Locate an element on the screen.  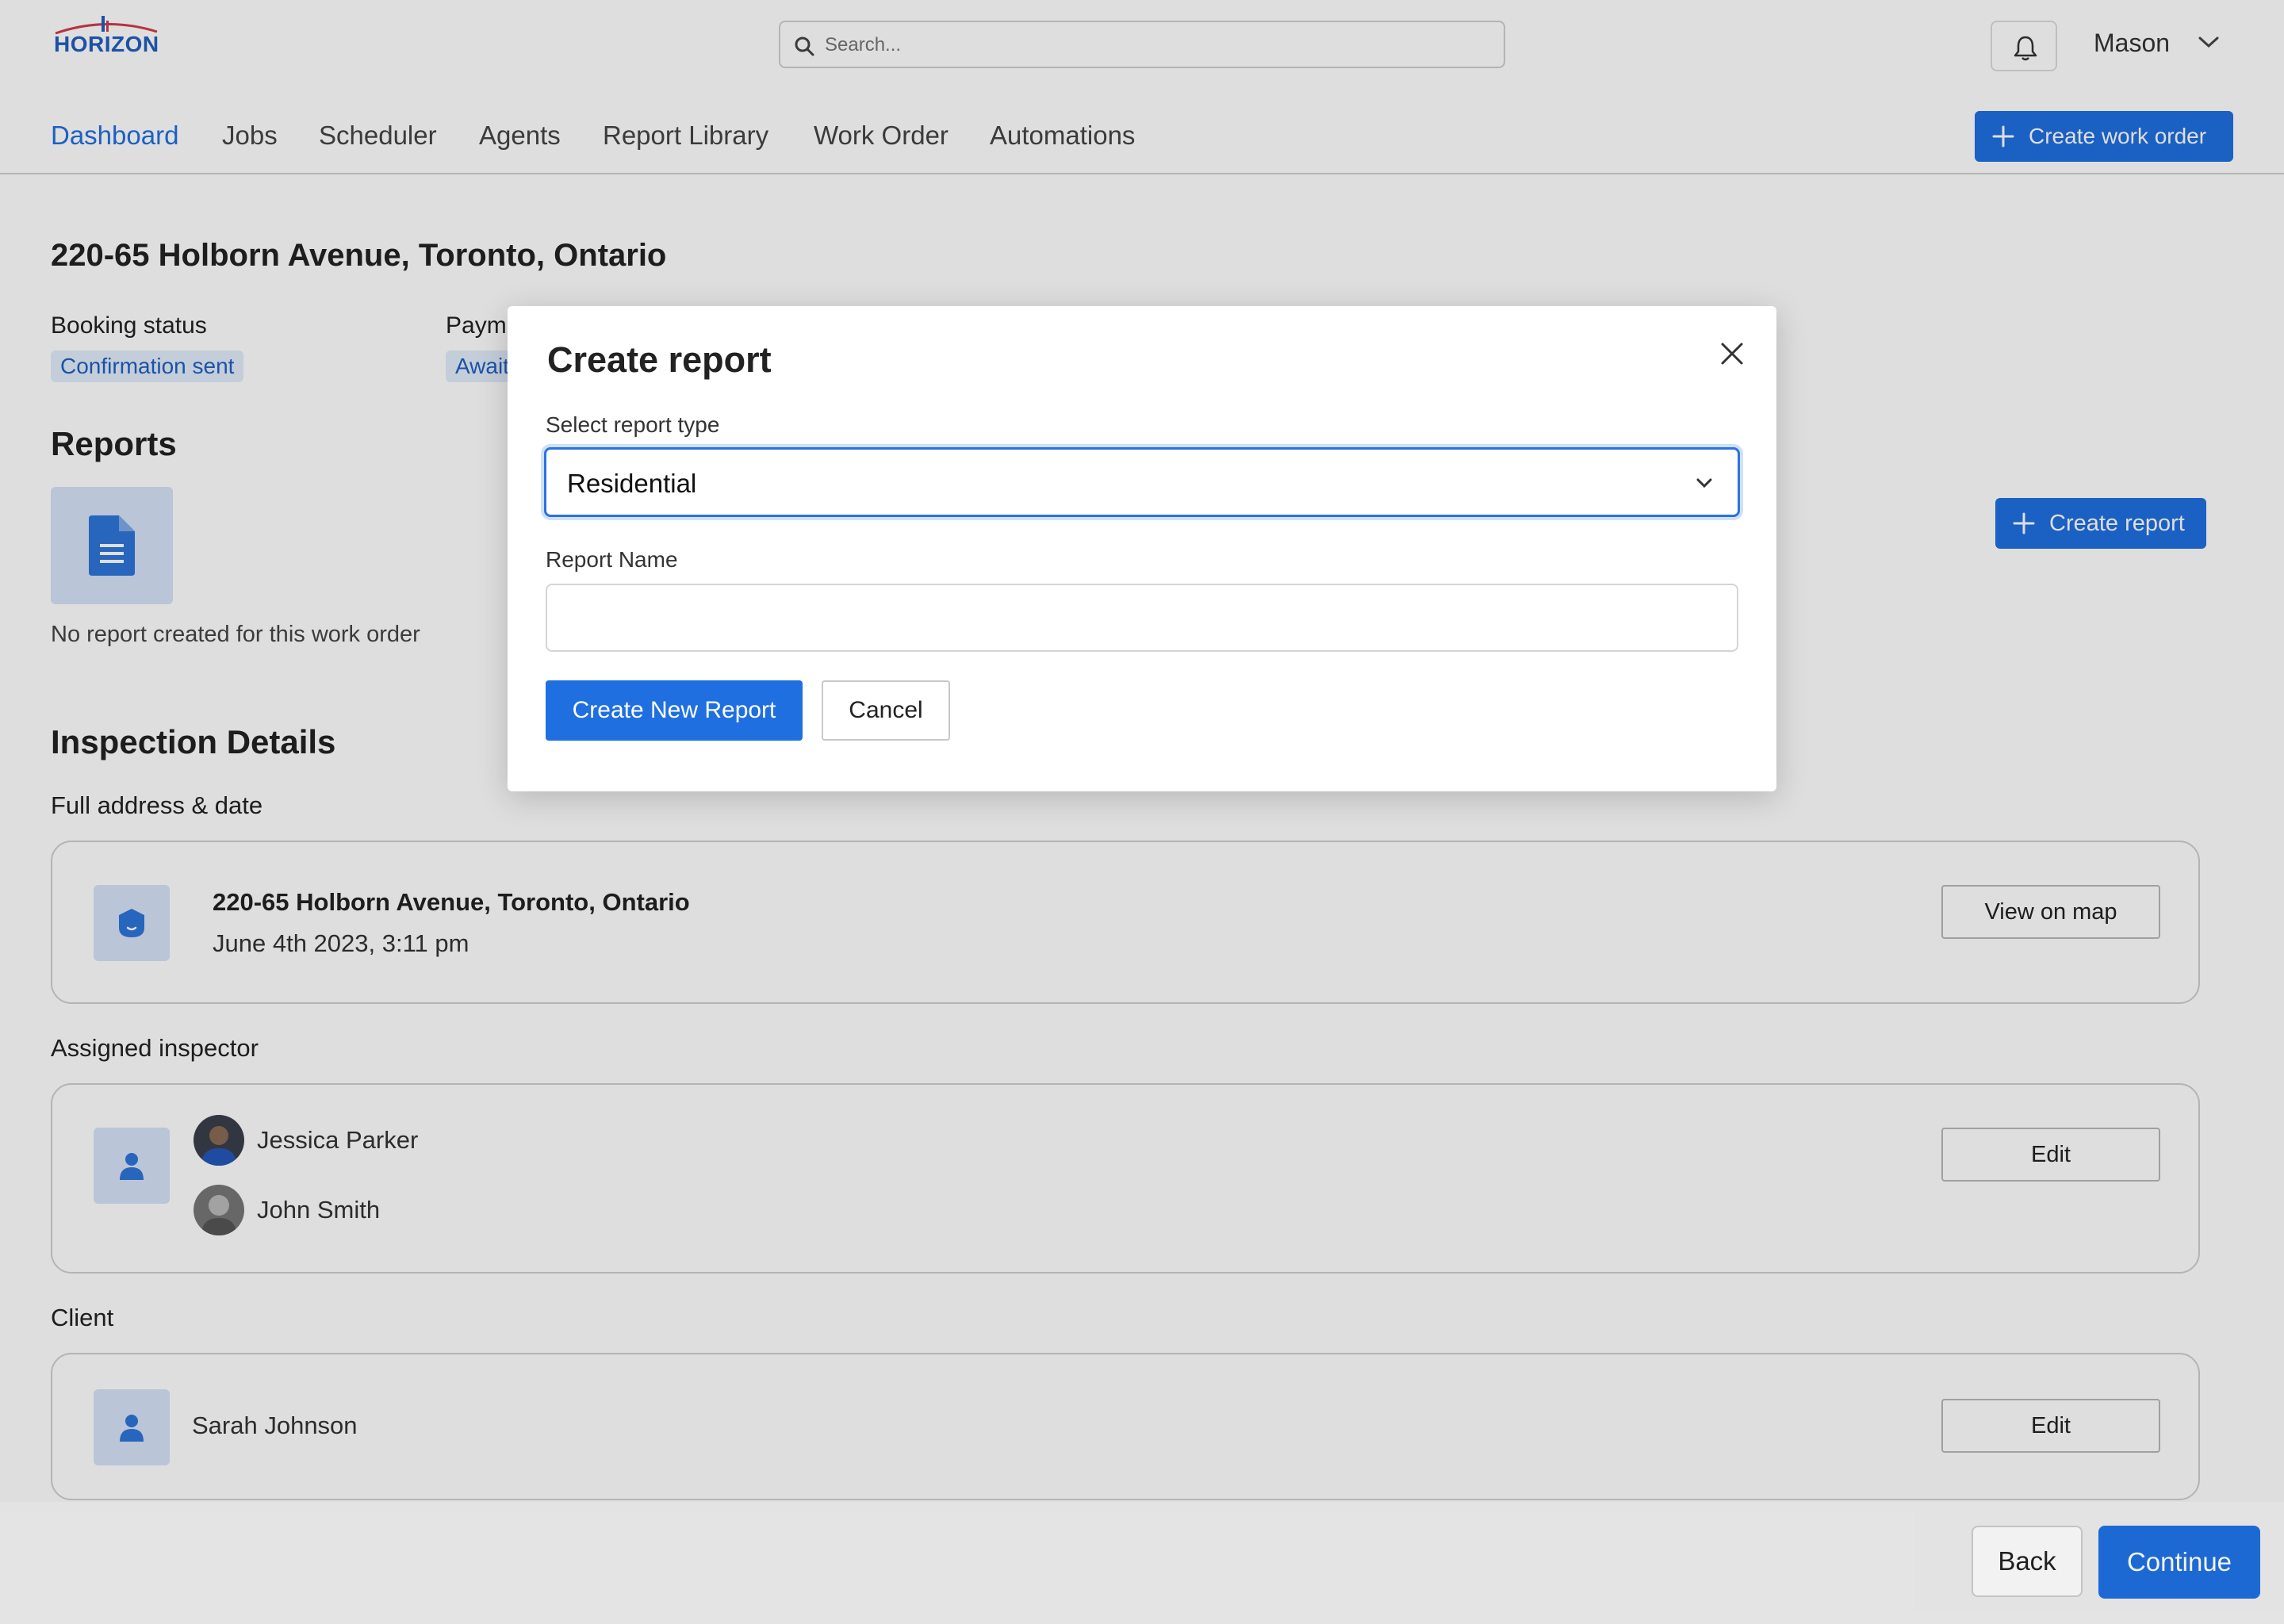
report-type-select: Residential is located at coordinates (1142, 482).